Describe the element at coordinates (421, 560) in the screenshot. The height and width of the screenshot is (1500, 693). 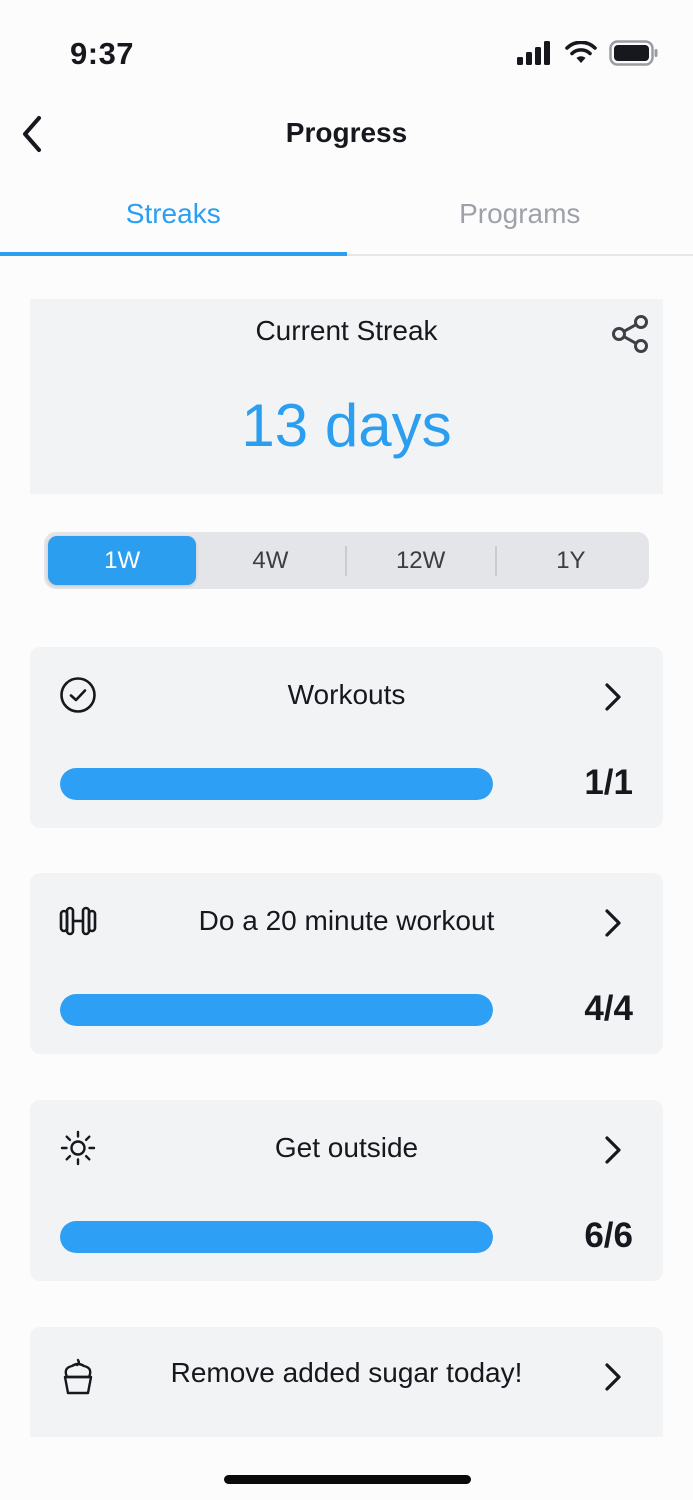
I see `range-option-12w: 12W` at that location.